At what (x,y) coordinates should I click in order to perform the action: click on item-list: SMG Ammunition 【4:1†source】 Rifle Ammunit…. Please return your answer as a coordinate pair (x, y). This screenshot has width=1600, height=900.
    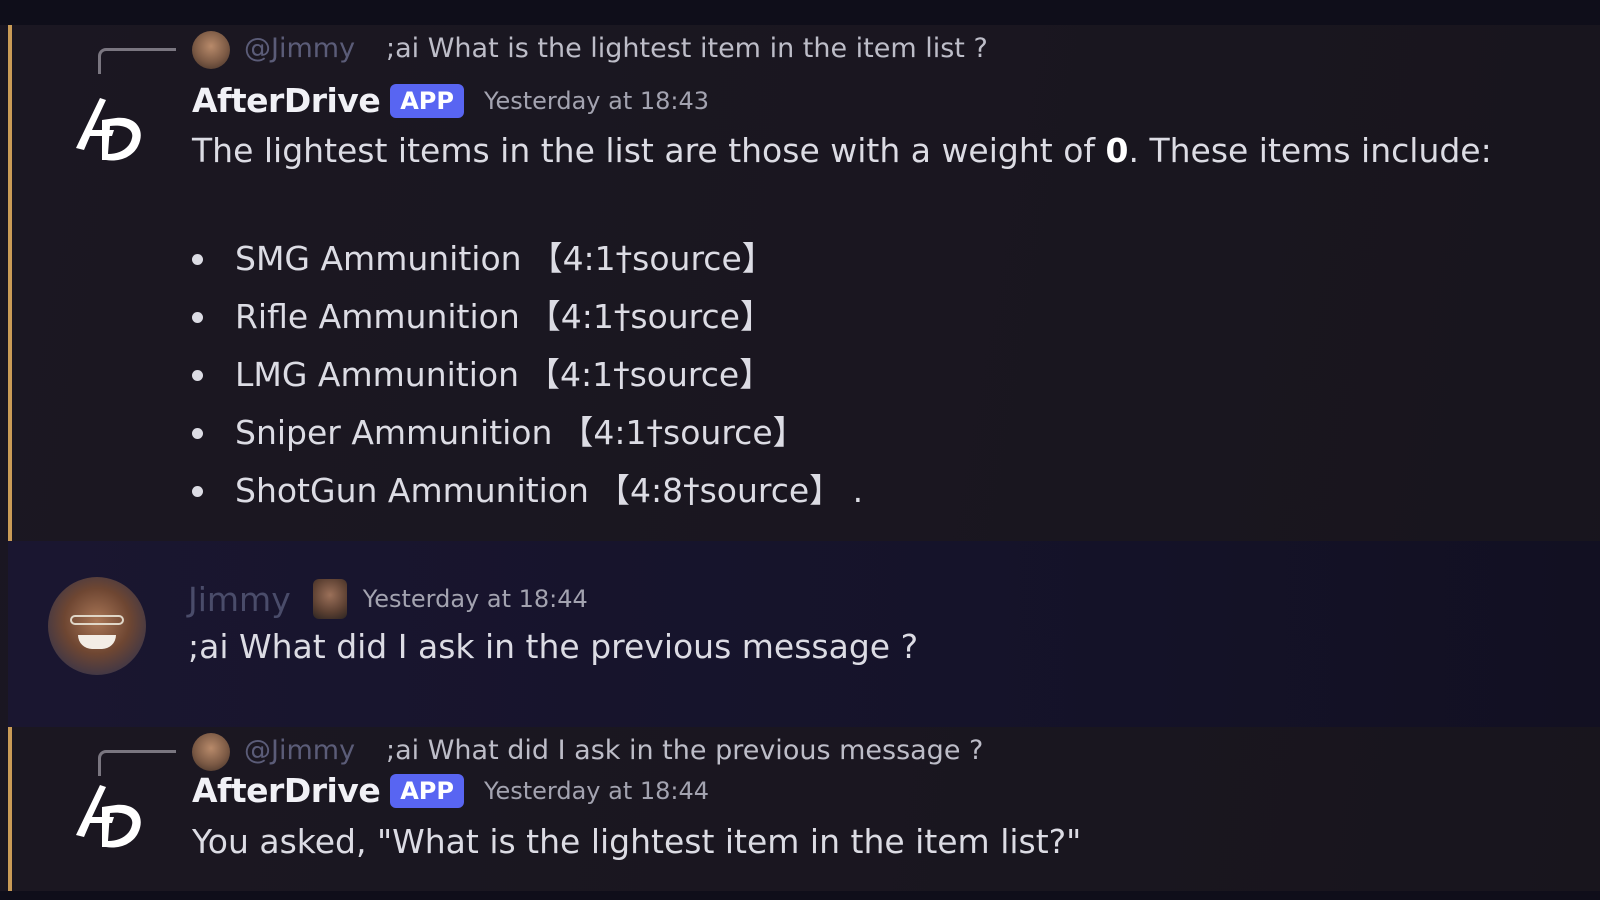
    Looking at the image, I should click on (527, 382).